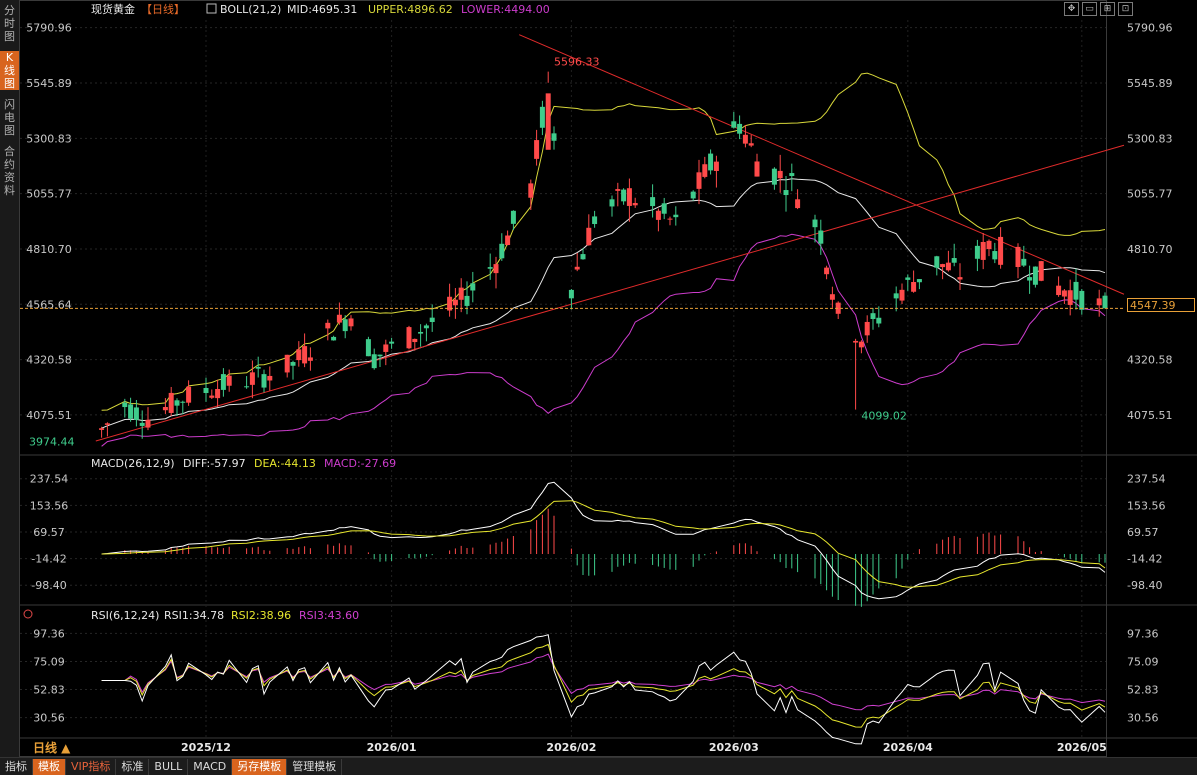 This screenshot has height=775, width=1197. Describe the element at coordinates (49, 766) in the screenshot. I see `tab-2: 模板` at that location.